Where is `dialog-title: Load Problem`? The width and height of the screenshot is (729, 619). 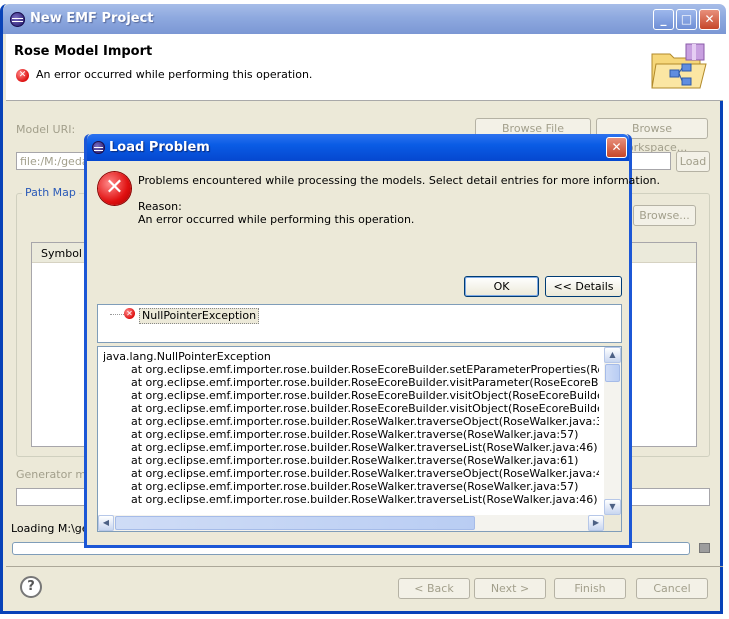
dialog-title: Load Problem is located at coordinates (159, 147).